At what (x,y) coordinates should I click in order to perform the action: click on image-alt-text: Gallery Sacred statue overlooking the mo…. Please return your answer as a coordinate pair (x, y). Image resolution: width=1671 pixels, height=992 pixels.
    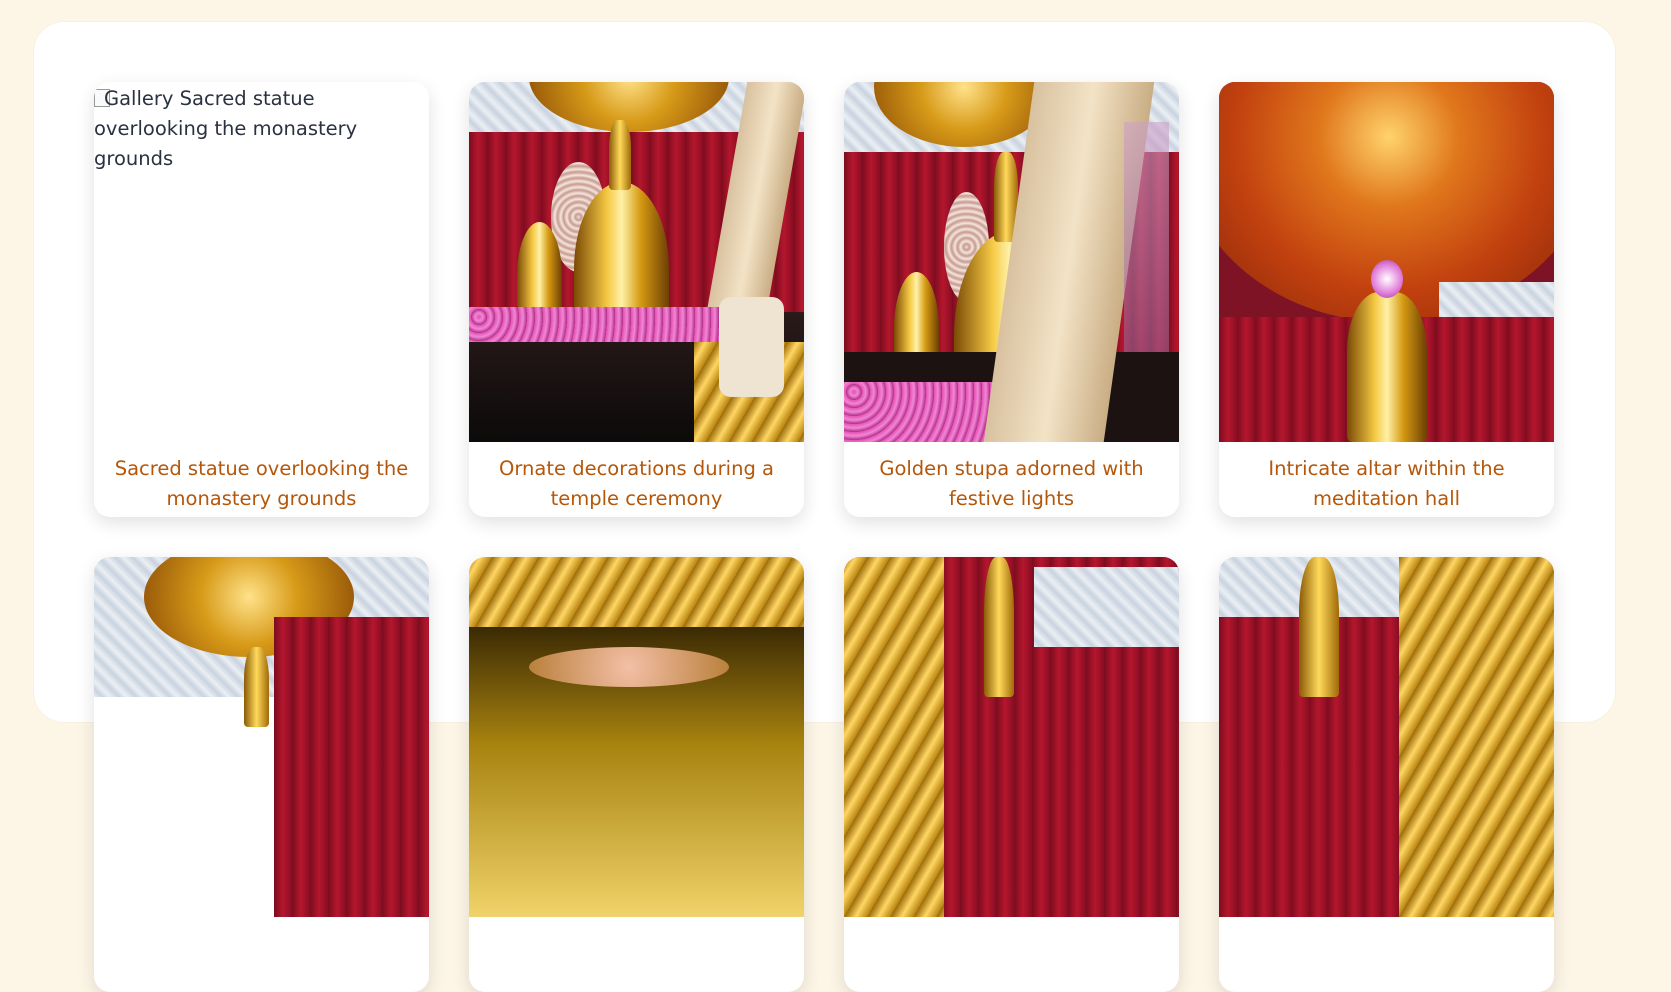
    Looking at the image, I should click on (256, 129).